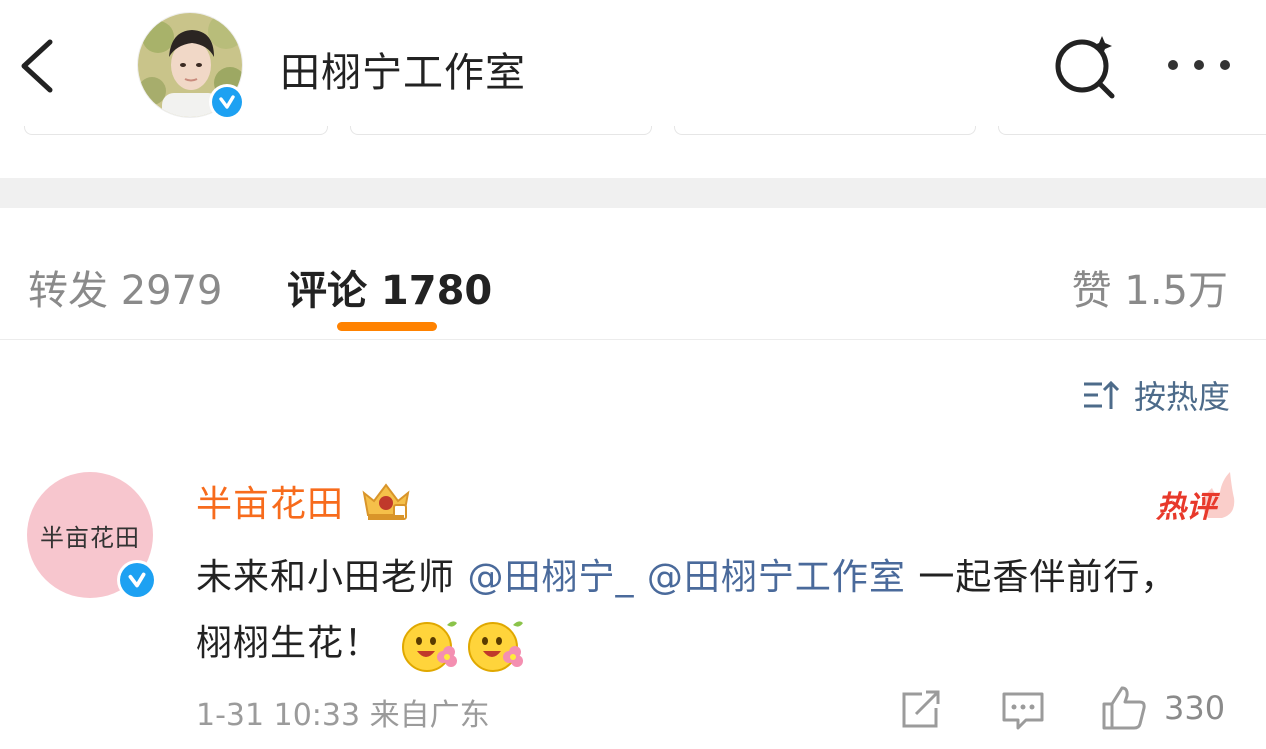 This screenshot has width=1266, height=749. Describe the element at coordinates (192, 67) in the screenshot. I see `account-avatar` at that location.